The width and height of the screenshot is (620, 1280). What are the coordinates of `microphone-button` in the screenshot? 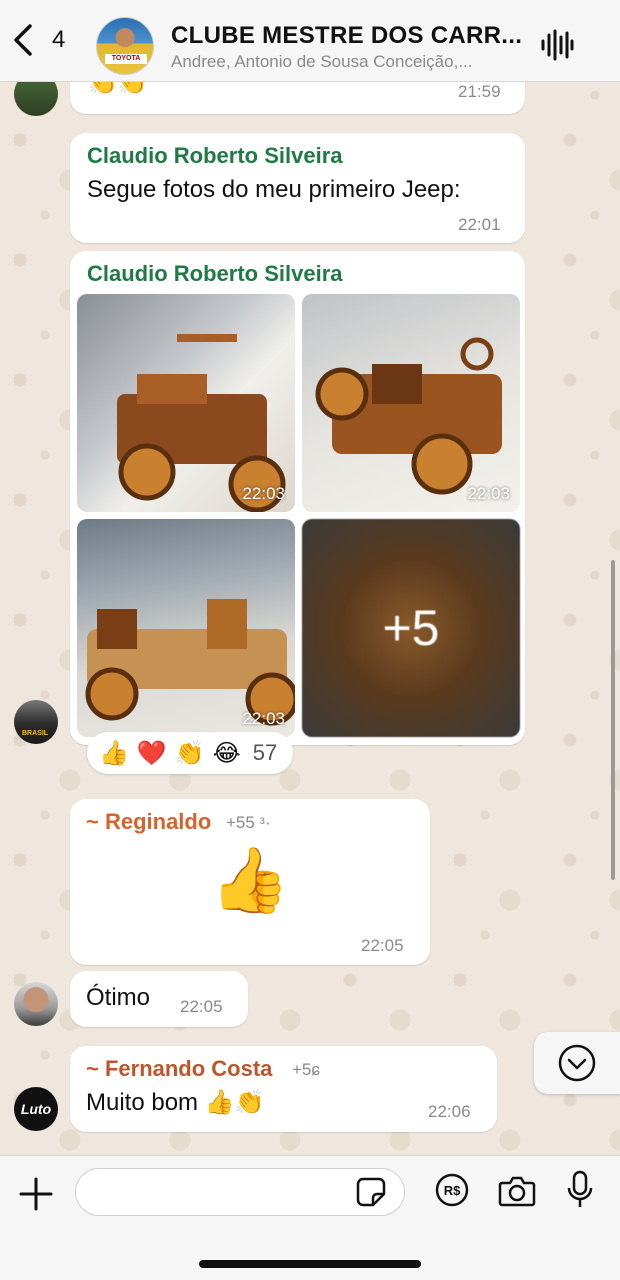 It's located at (580, 1192).